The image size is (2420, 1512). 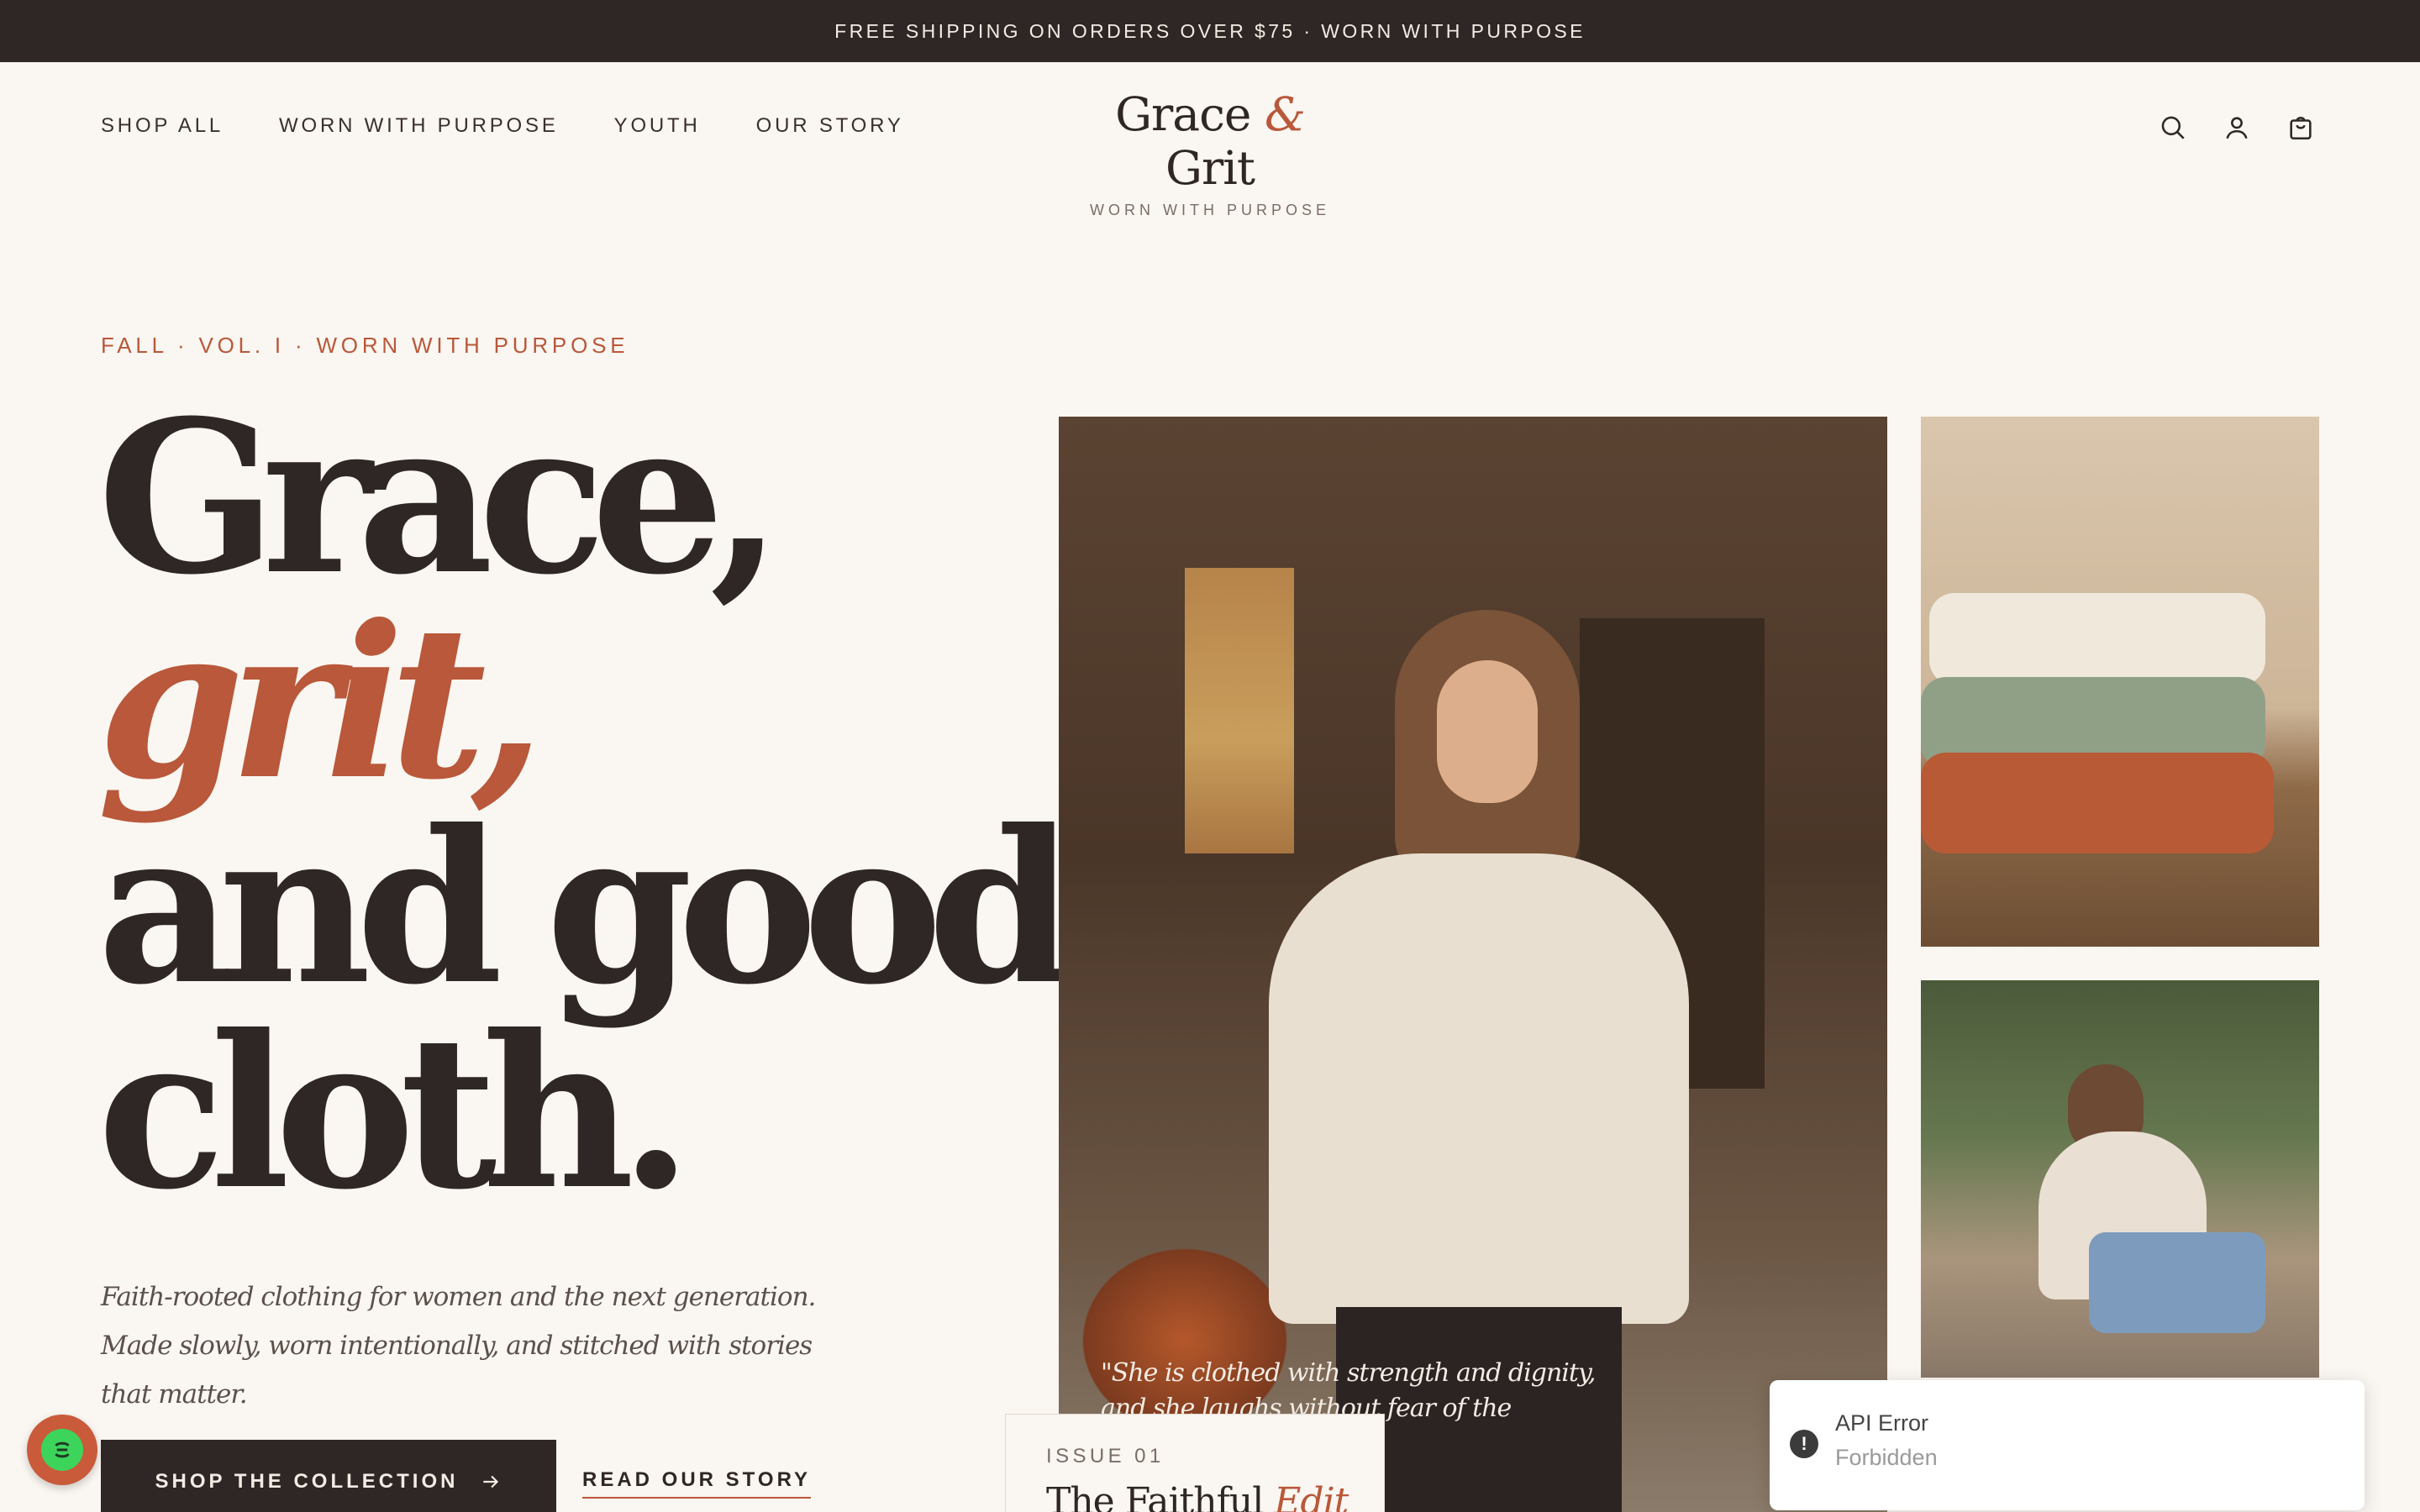 What do you see at coordinates (1239, 710) in the screenshot?
I see `stained-glass-window` at bounding box center [1239, 710].